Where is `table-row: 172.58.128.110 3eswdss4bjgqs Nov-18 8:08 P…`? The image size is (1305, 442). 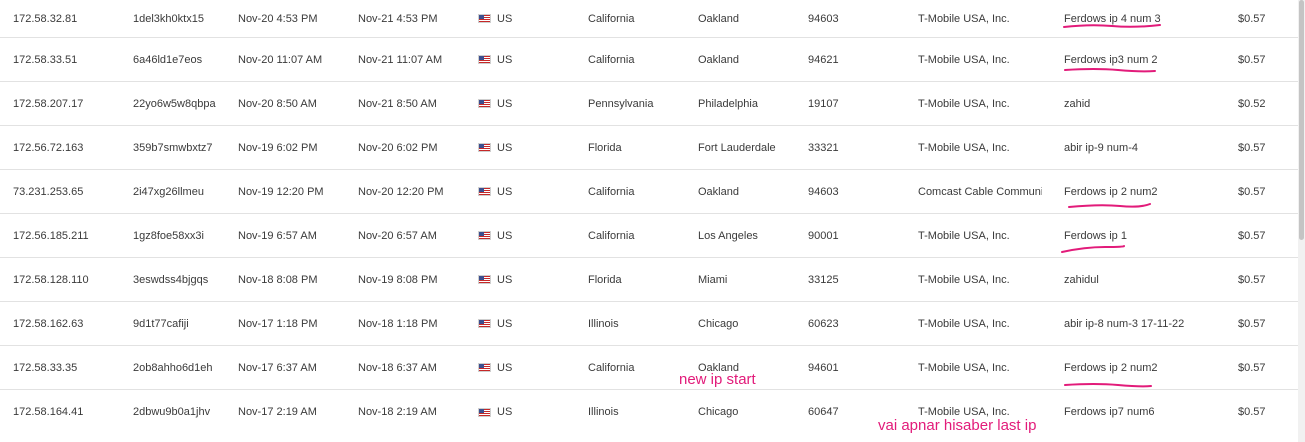
table-row: 172.58.128.110 3eswdss4bjgqs Nov-18 8:08 P… is located at coordinates (649, 280).